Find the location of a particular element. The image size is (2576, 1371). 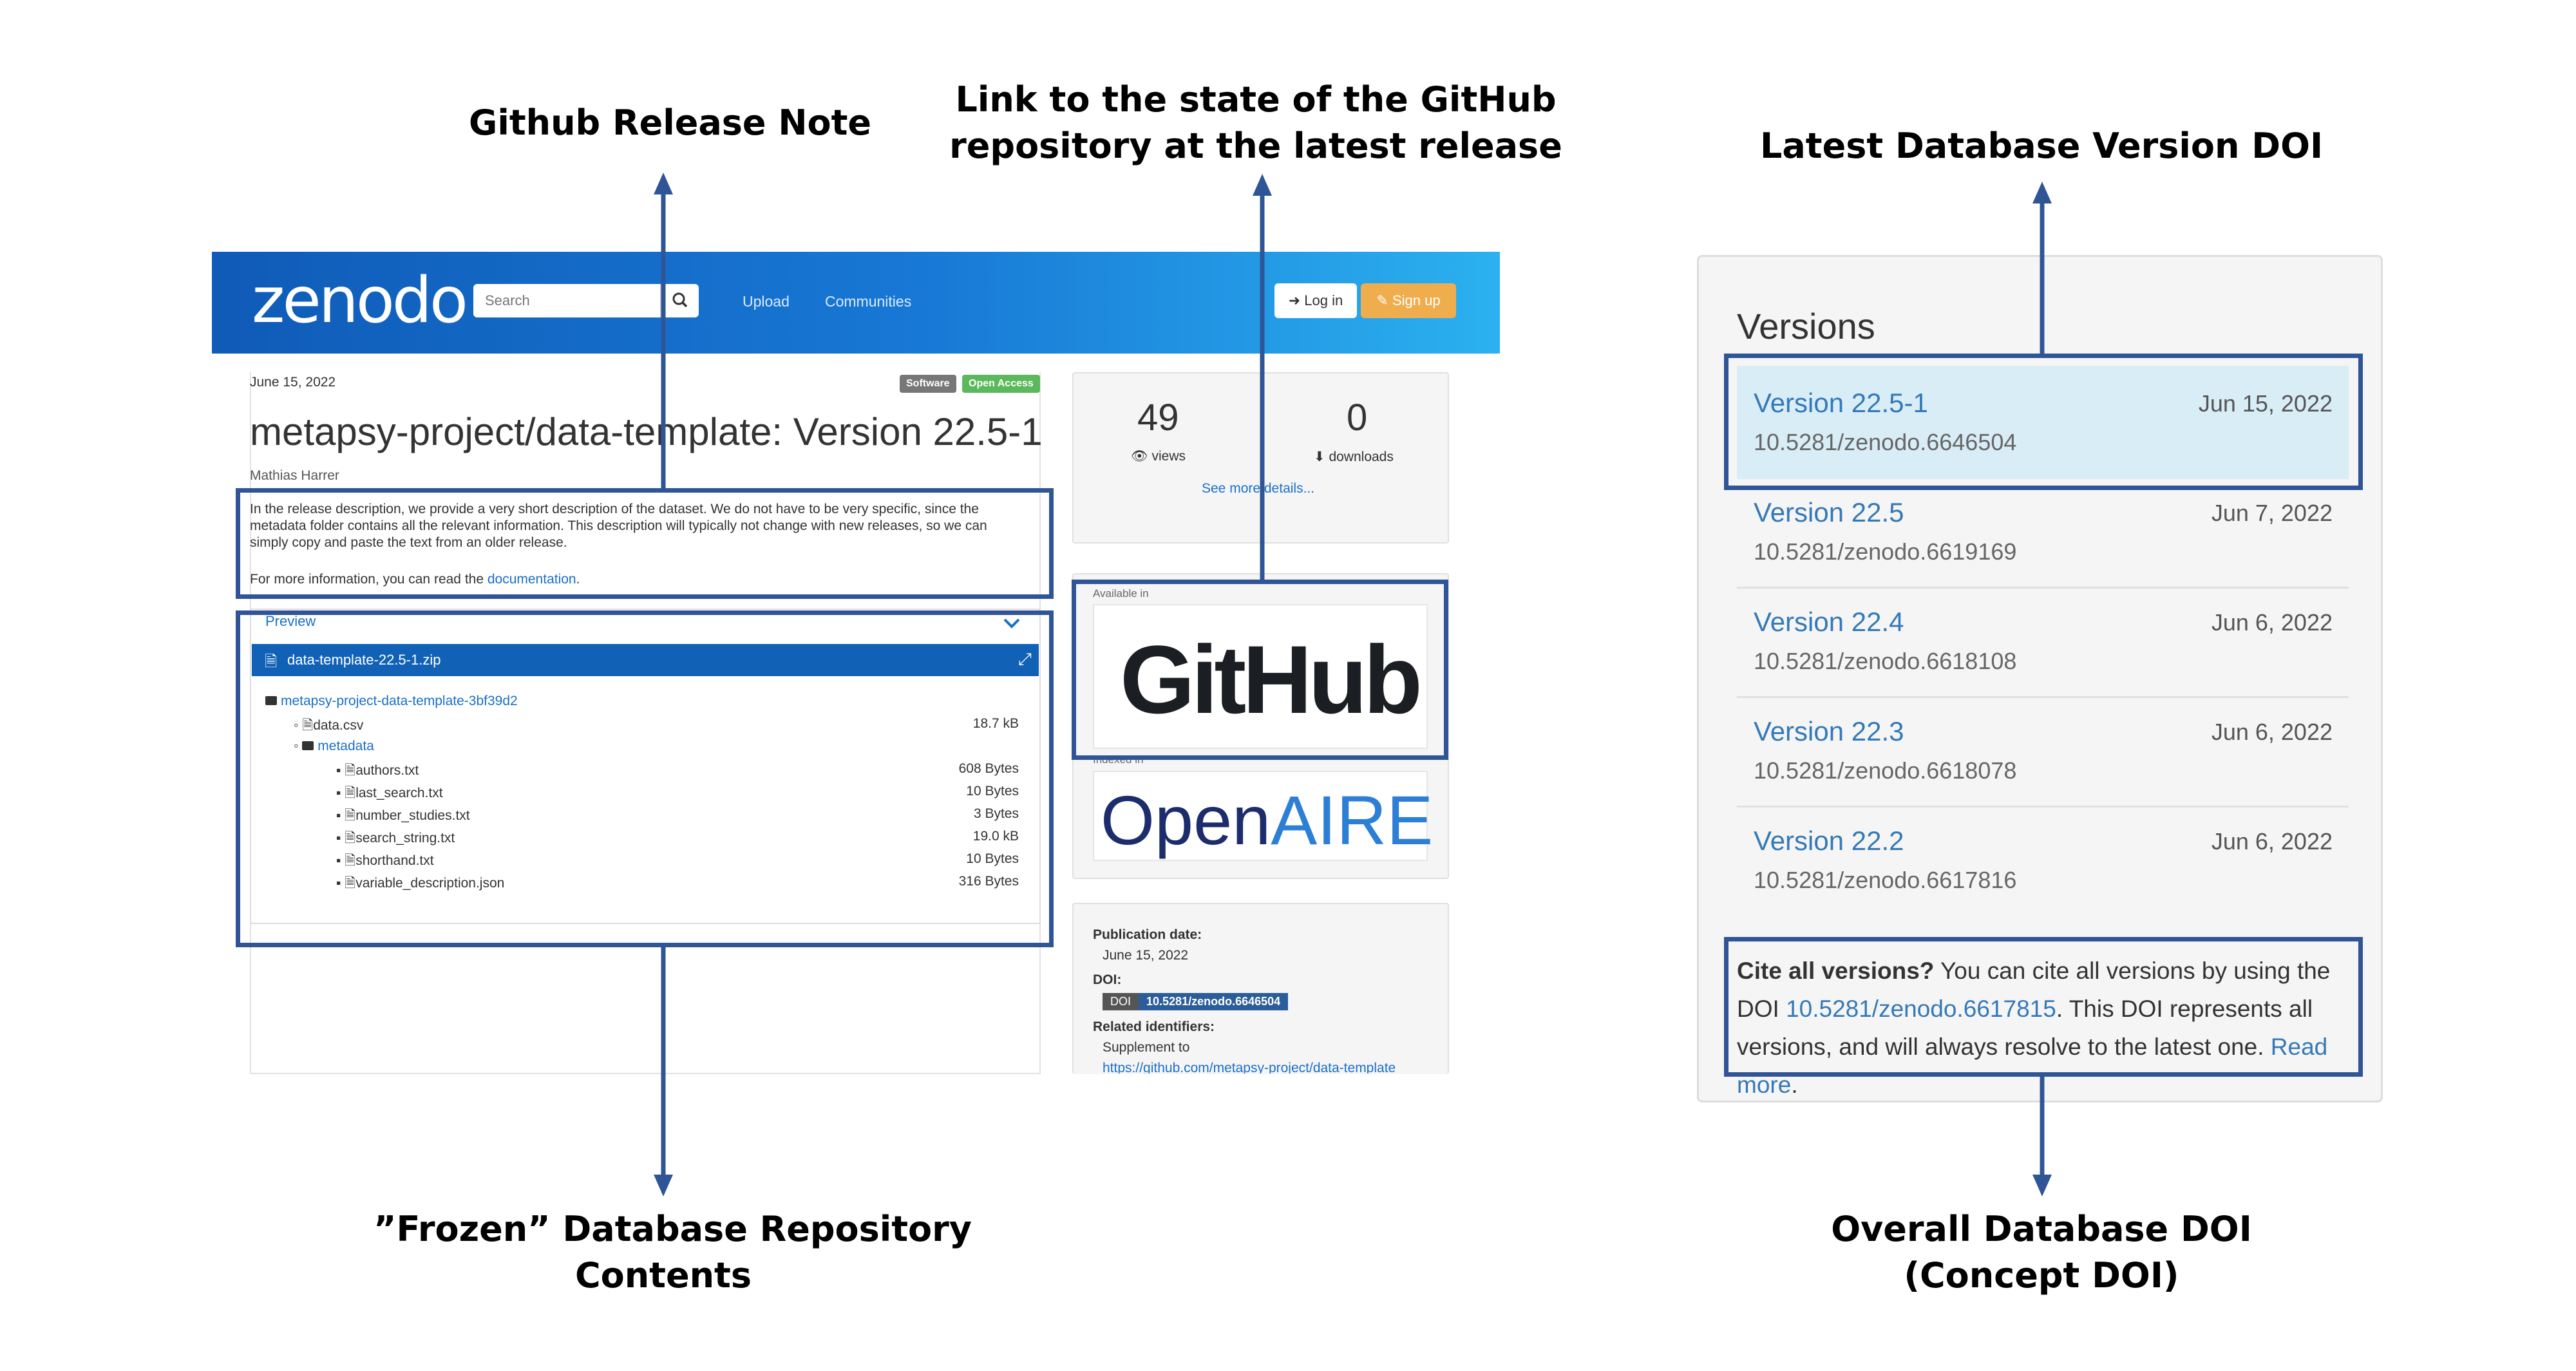

arrow-head-release-note is located at coordinates (663, 184).